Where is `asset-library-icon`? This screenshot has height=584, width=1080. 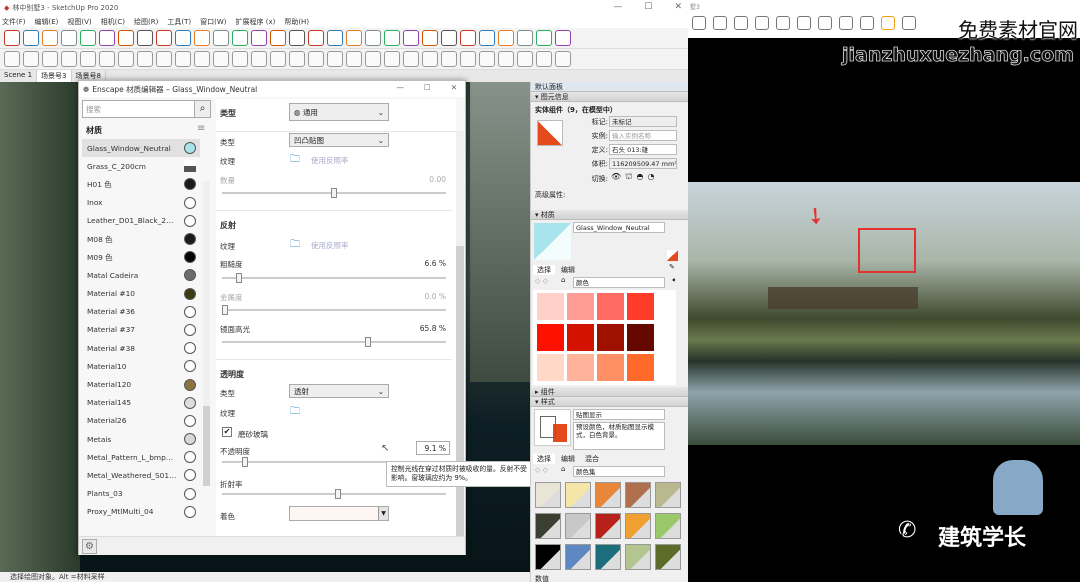
asset-library-icon is located at coordinates (888, 23).